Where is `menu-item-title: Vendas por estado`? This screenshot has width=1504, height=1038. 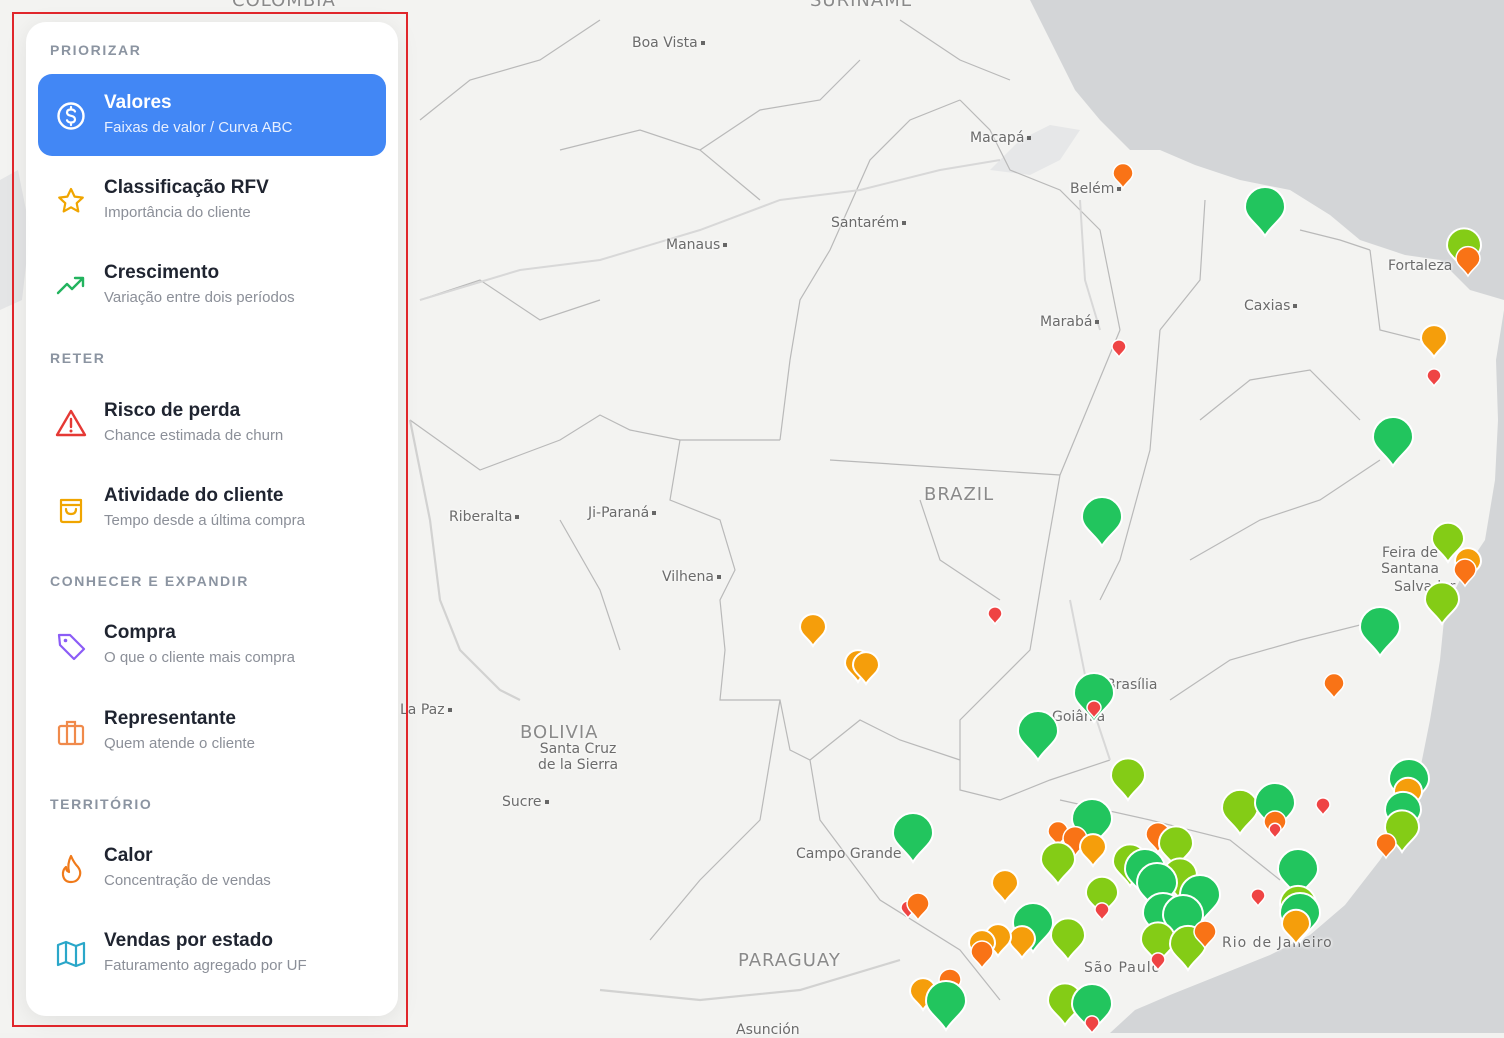
menu-item-title: Vendas por estado is located at coordinates (188, 940).